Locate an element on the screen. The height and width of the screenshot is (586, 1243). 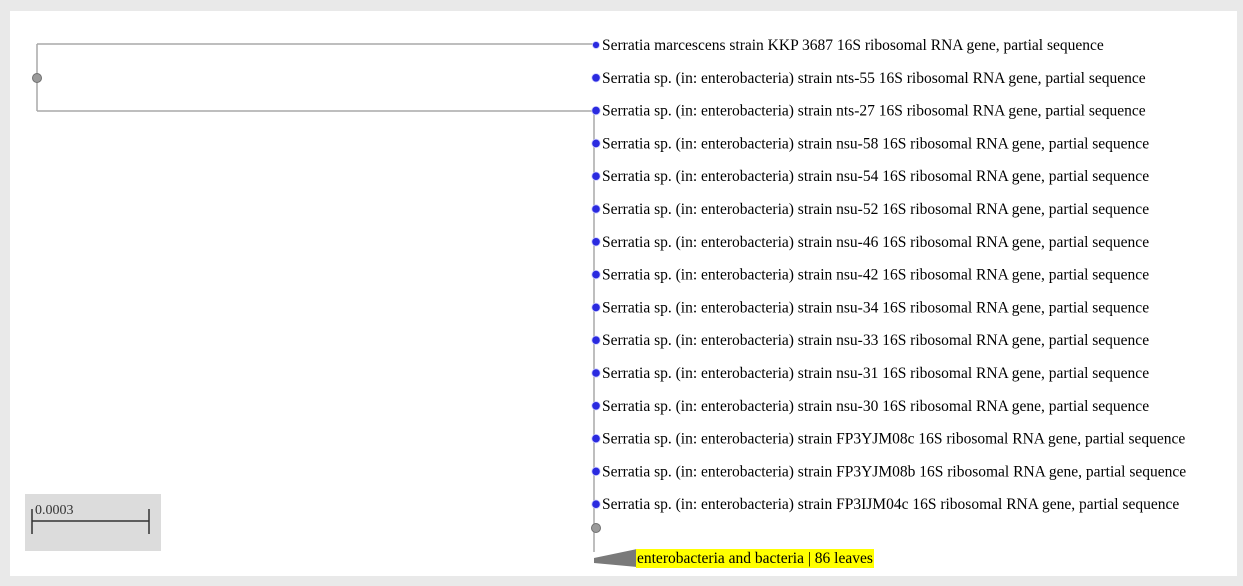
collapsed-clade: enterobacteria and bacteria | 86 leaves is located at coordinates (734, 558).